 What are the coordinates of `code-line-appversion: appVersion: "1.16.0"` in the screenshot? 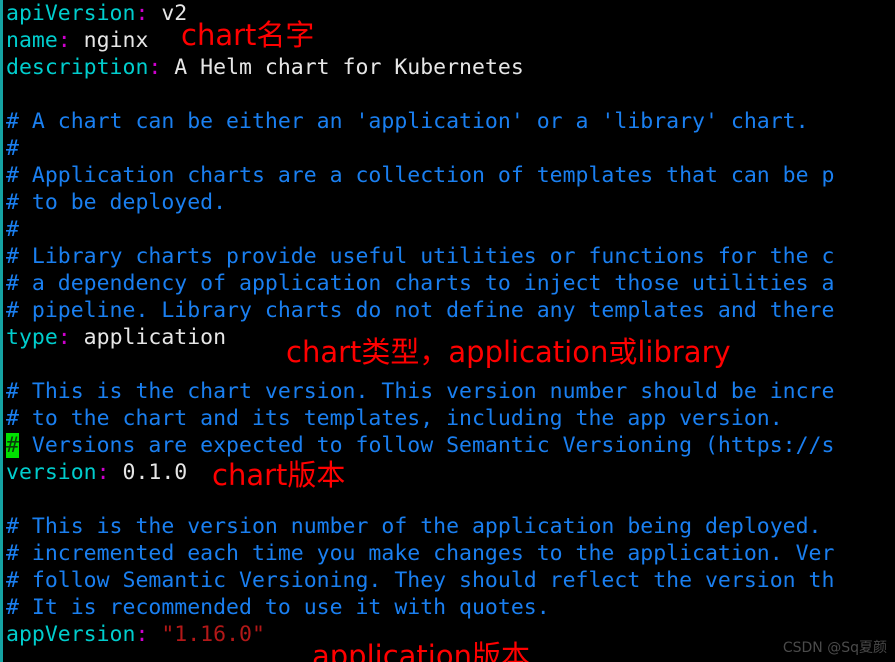 It's located at (135, 634).